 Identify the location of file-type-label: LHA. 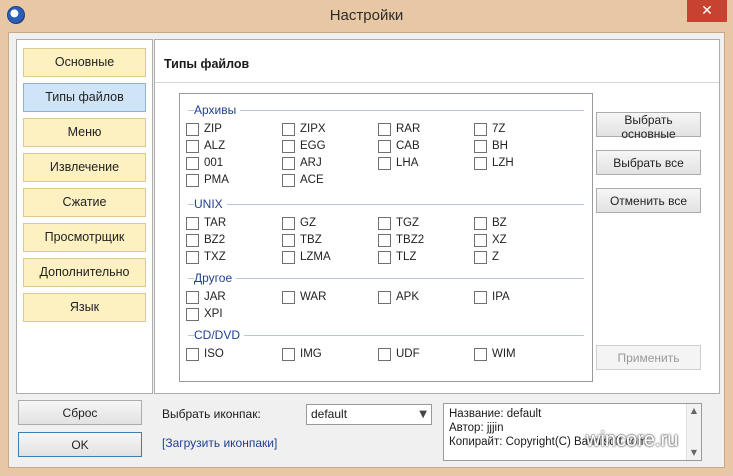
(407, 163).